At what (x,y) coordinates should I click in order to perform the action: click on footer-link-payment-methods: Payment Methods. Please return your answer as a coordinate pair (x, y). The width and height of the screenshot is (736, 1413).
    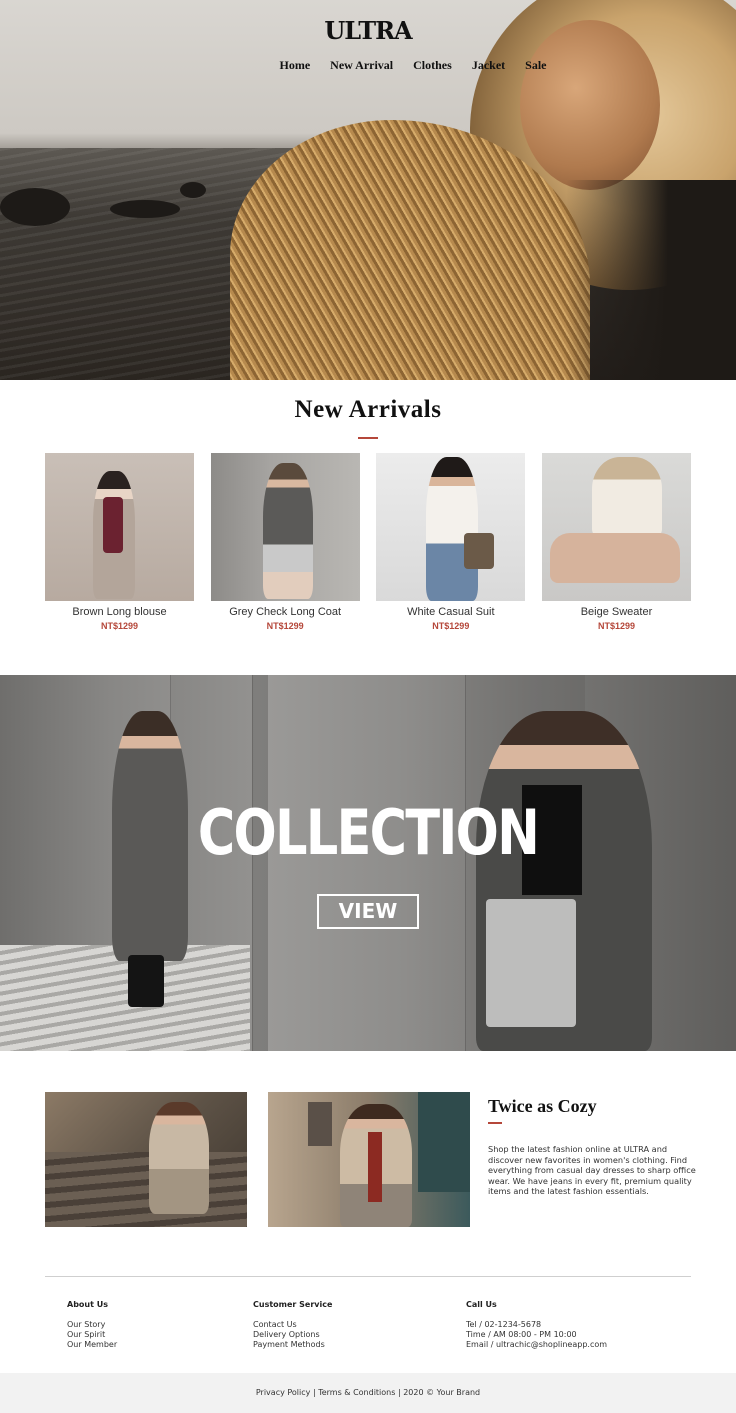
    Looking at the image, I should click on (292, 1345).